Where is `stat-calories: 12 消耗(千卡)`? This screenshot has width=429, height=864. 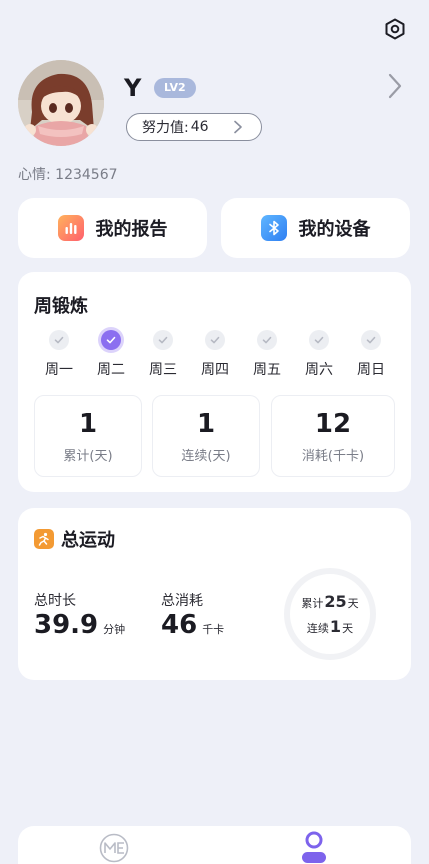 stat-calories: 12 消耗(千卡) is located at coordinates (333, 436).